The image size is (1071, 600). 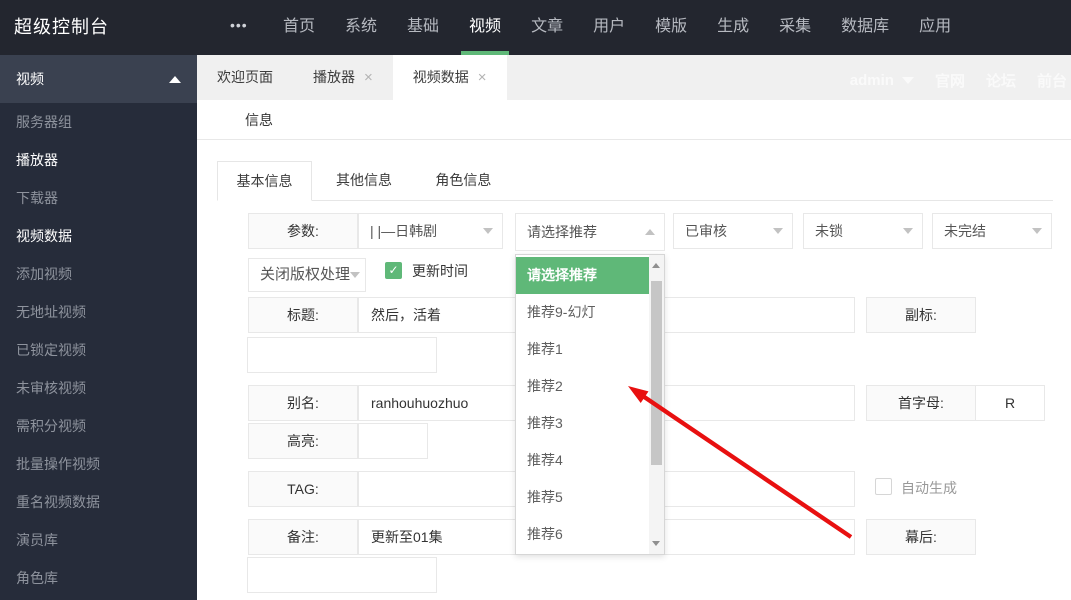 What do you see at coordinates (303, 489) in the screenshot?
I see `tag-label: TAG:` at bounding box center [303, 489].